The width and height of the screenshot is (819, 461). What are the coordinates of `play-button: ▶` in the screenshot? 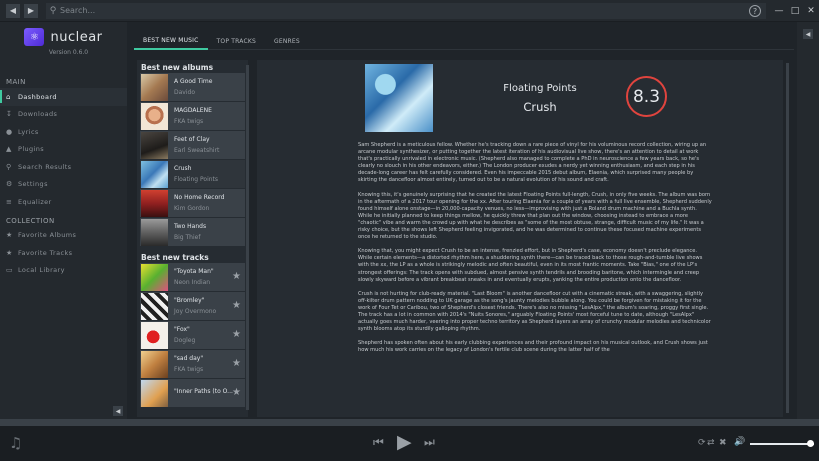 It's located at (404, 442).